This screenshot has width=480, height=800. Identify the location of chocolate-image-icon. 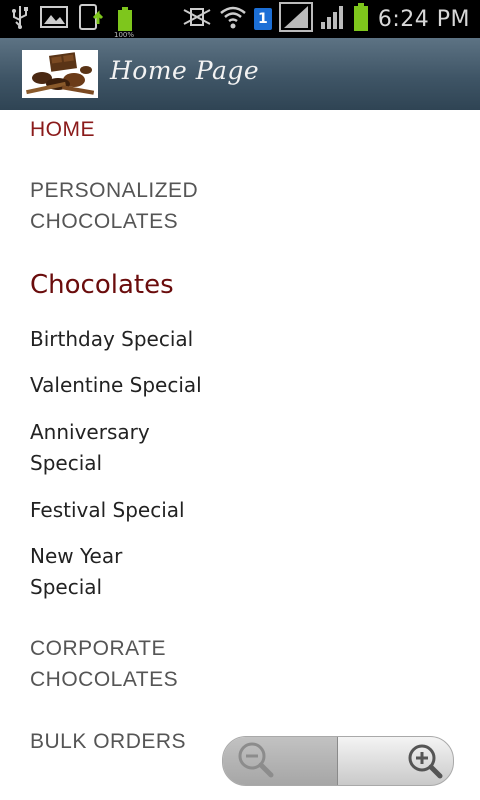
(60, 74).